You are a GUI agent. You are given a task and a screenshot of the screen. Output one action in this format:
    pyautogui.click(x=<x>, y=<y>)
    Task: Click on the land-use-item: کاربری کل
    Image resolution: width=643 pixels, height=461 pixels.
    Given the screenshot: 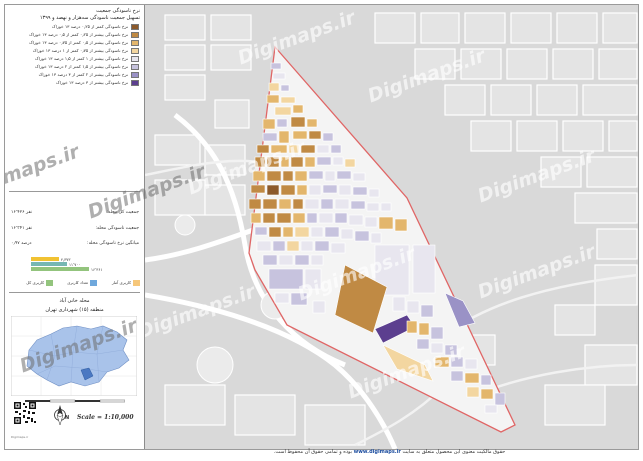 What is the action you would take?
    pyautogui.click(x=33, y=283)
    